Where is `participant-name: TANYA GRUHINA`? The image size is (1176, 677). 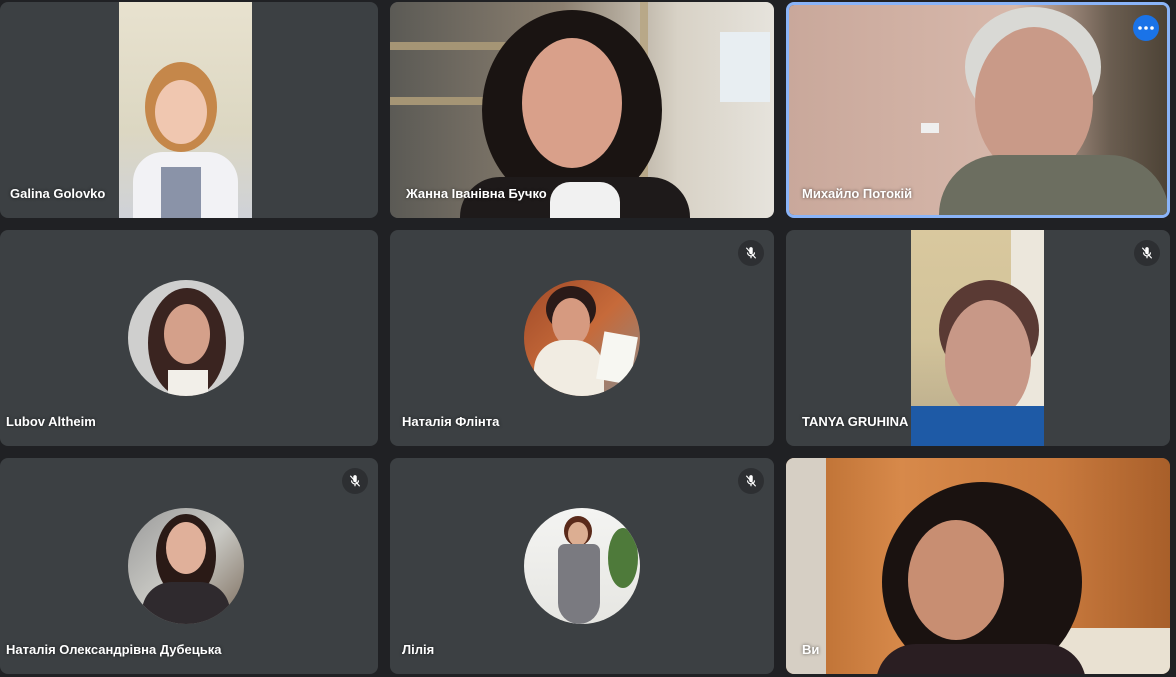
participant-name: TANYA GRUHINA is located at coordinates (855, 421).